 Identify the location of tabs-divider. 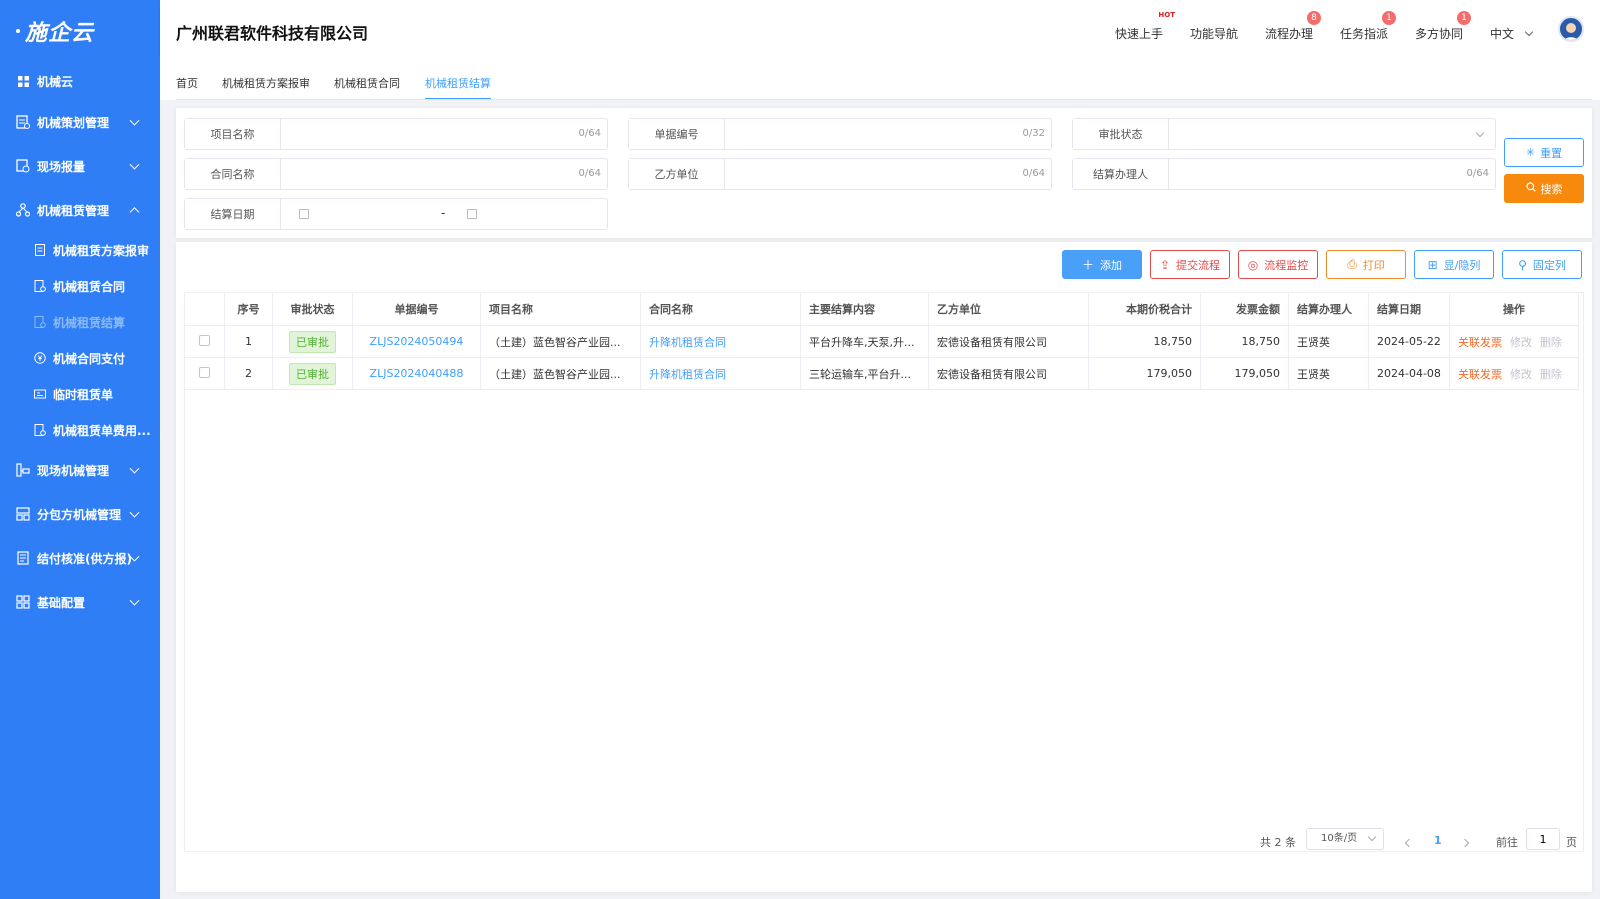
(884, 99).